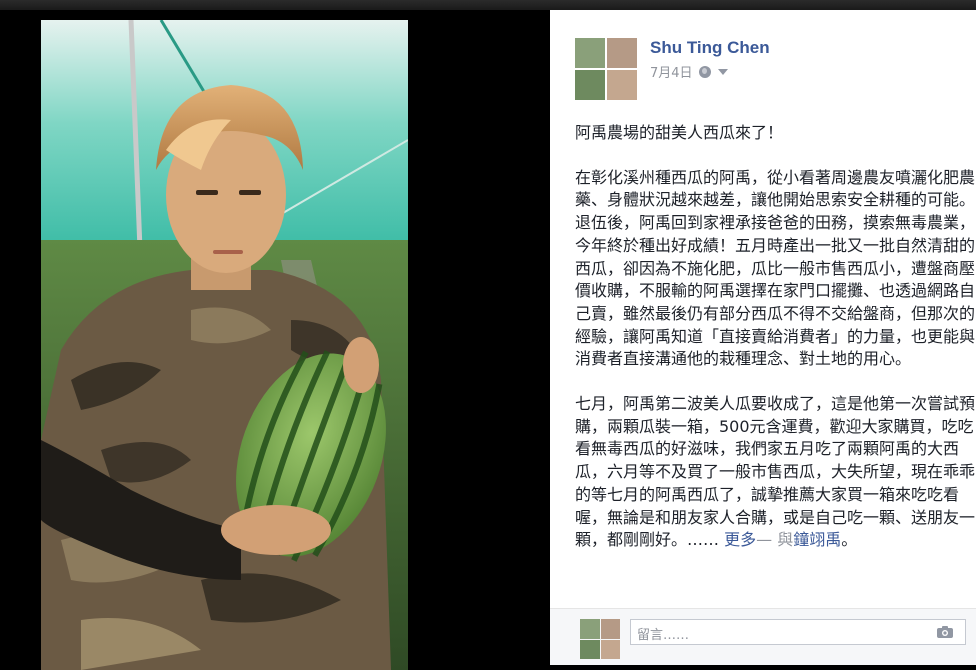 This screenshot has height=670, width=976. Describe the element at coordinates (740, 539) in the screenshot. I see `see-more-link: 更多` at that location.